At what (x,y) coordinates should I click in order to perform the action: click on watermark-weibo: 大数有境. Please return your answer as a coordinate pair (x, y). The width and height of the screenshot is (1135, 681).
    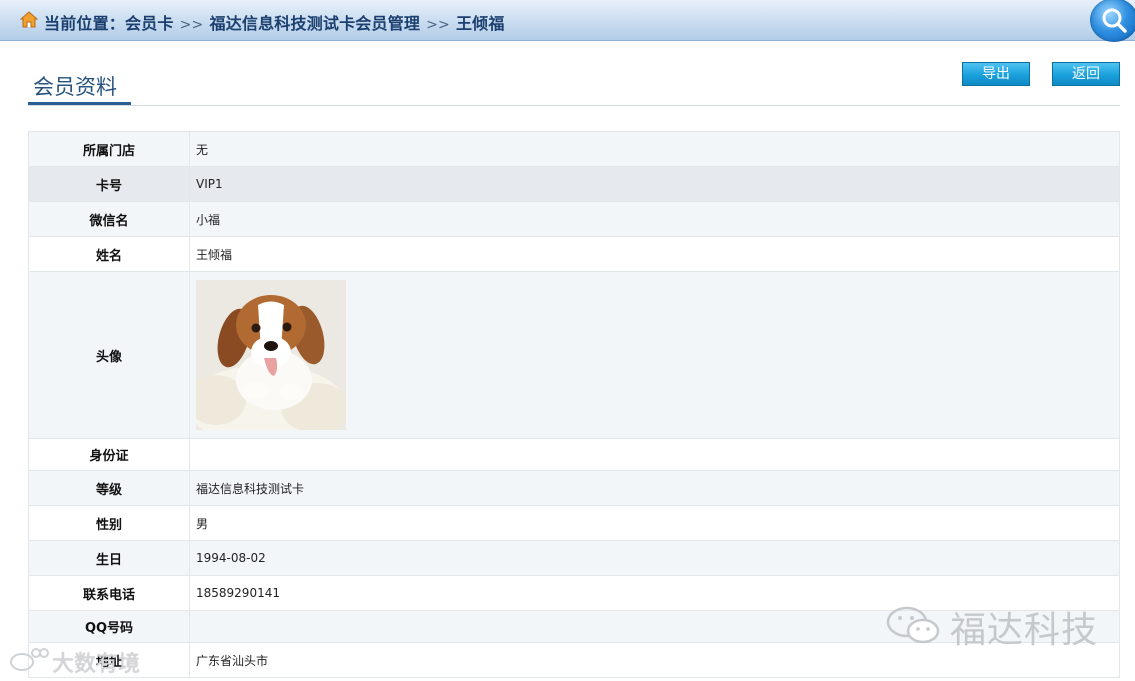
    Looking at the image, I should click on (74, 661).